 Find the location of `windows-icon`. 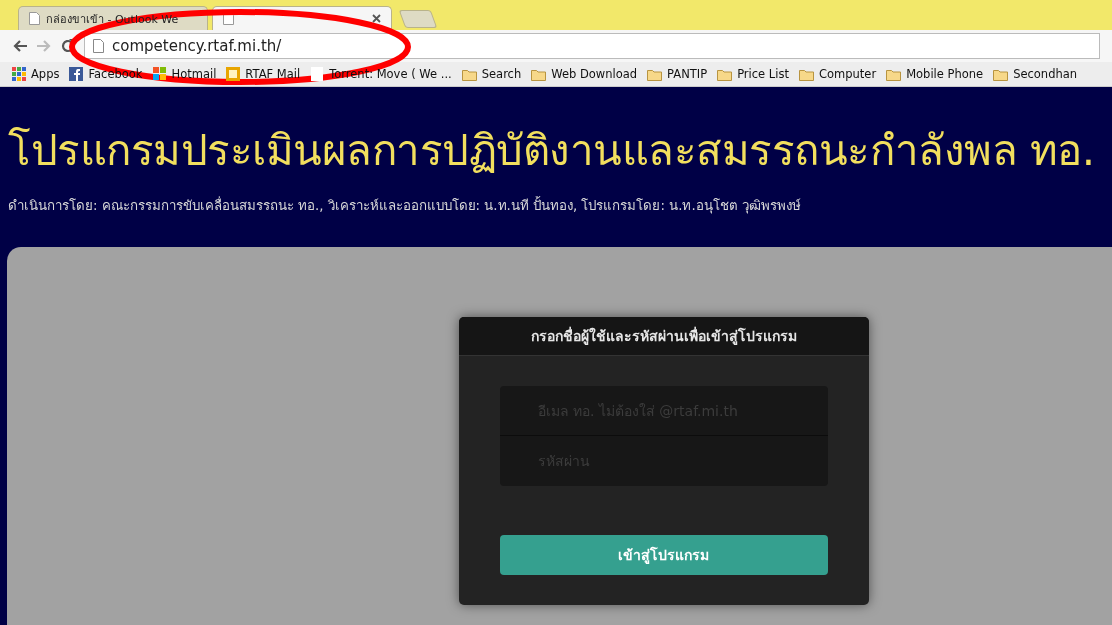

windows-icon is located at coordinates (159, 74).